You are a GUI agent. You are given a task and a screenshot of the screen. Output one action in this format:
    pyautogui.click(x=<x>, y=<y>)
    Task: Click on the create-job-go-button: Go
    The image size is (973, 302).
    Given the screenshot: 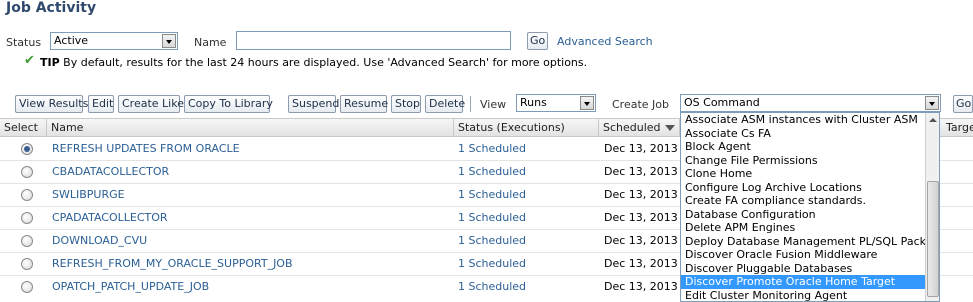 What is the action you would take?
    pyautogui.click(x=963, y=104)
    